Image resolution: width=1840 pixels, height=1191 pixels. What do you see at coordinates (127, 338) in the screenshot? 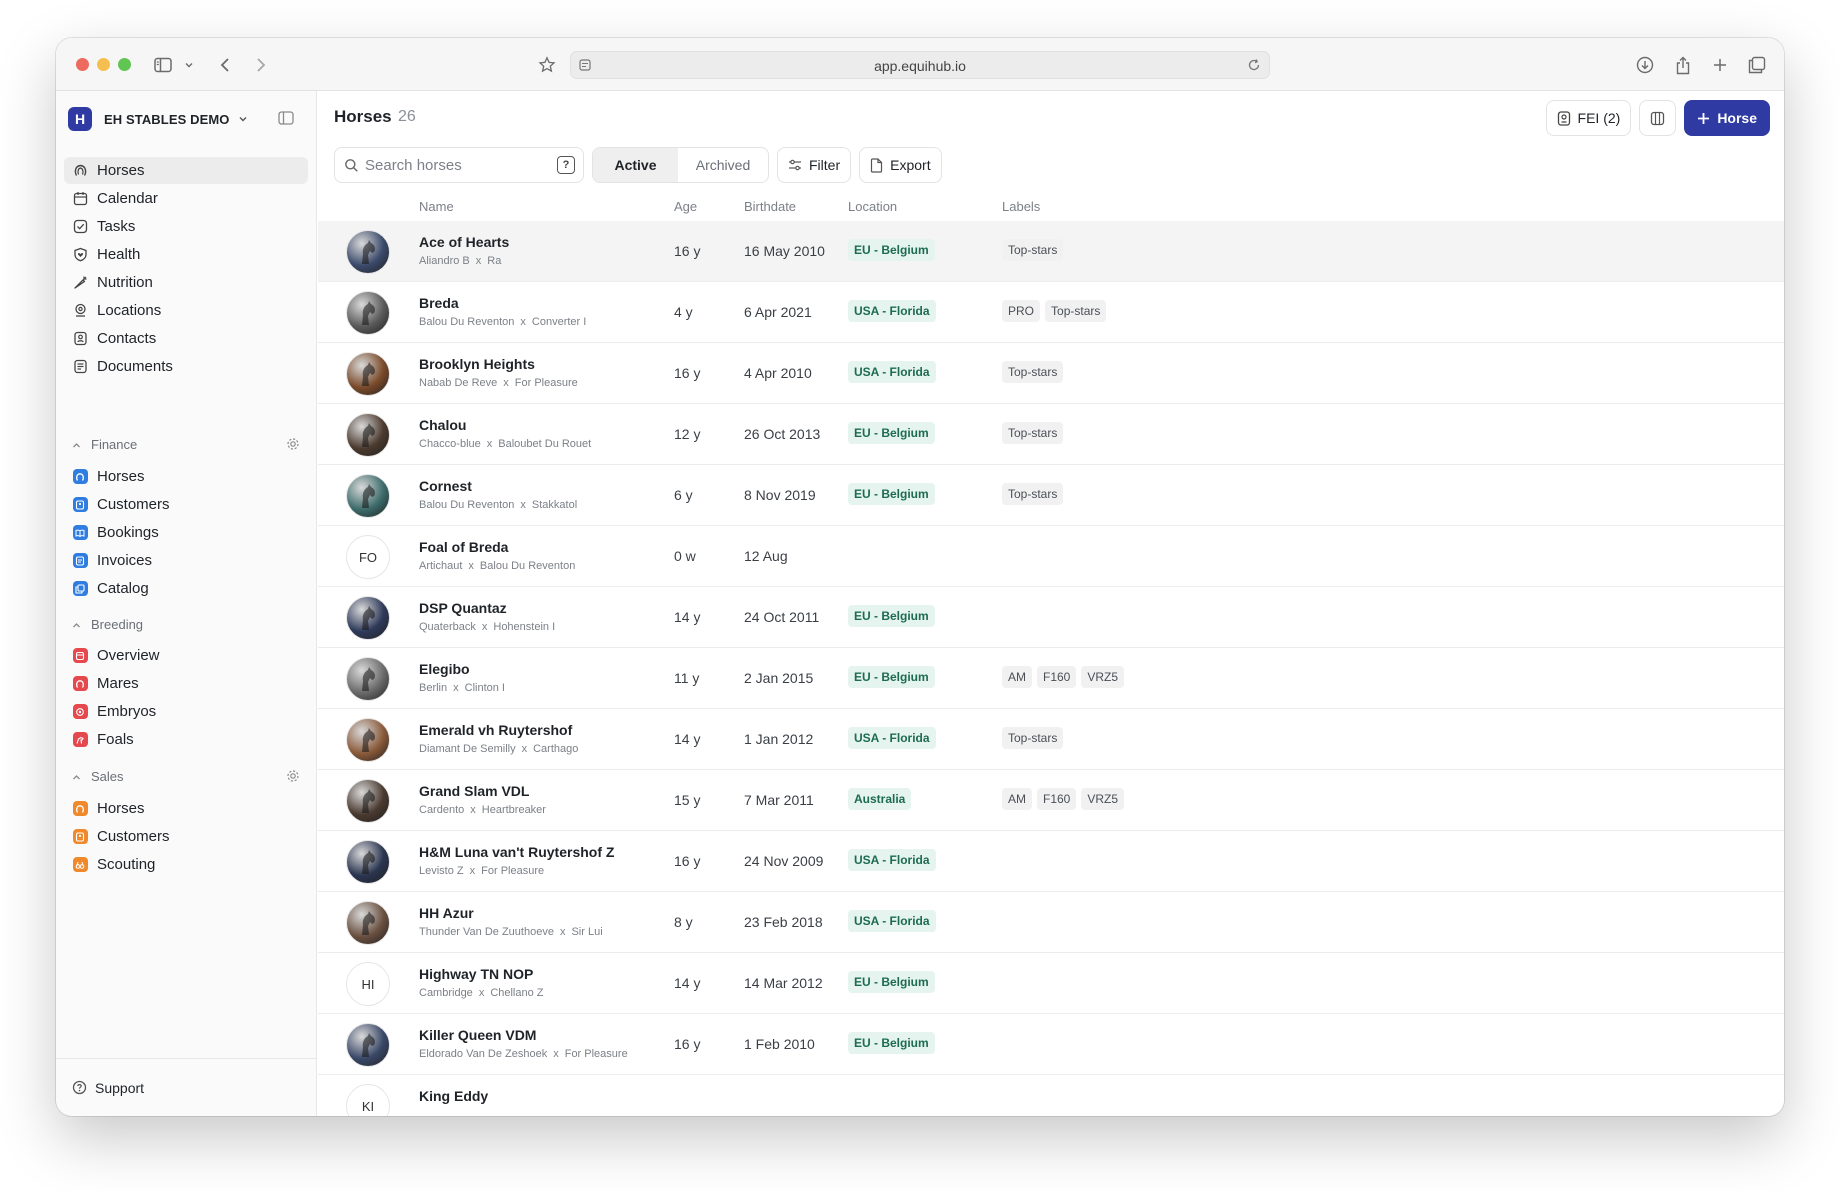
I see `sidebar-item-label: Contacts` at bounding box center [127, 338].